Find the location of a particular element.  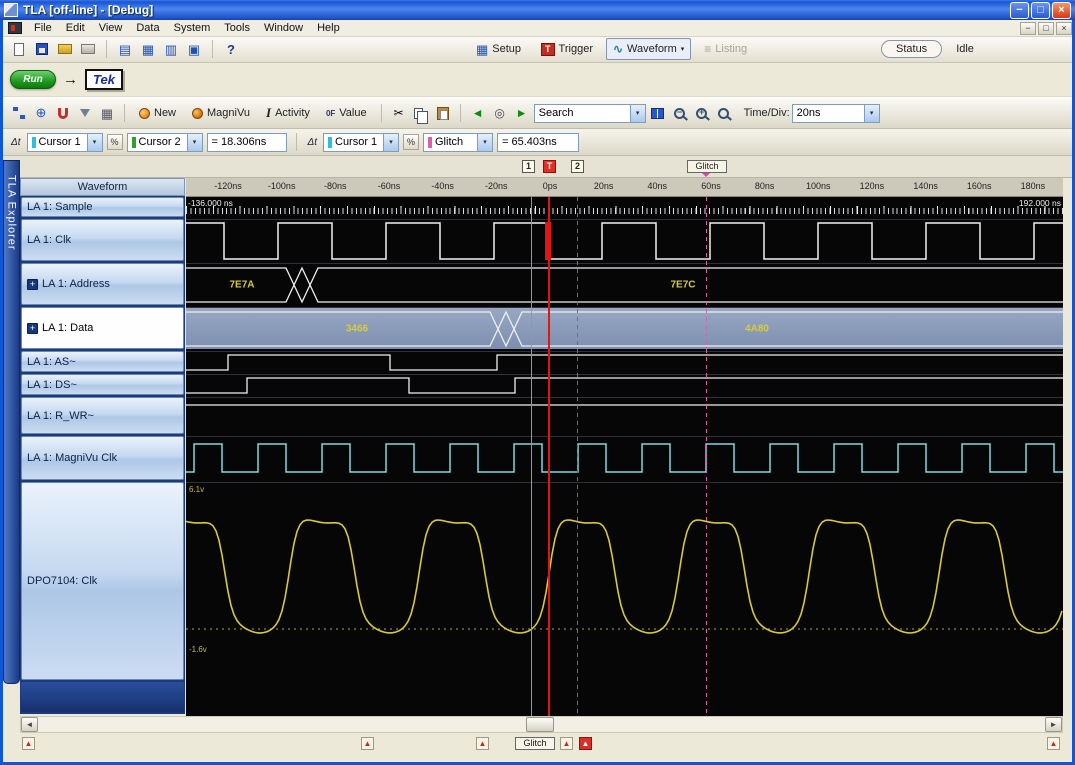

window-layout-icon-4: ▣ is located at coordinates (194, 49).